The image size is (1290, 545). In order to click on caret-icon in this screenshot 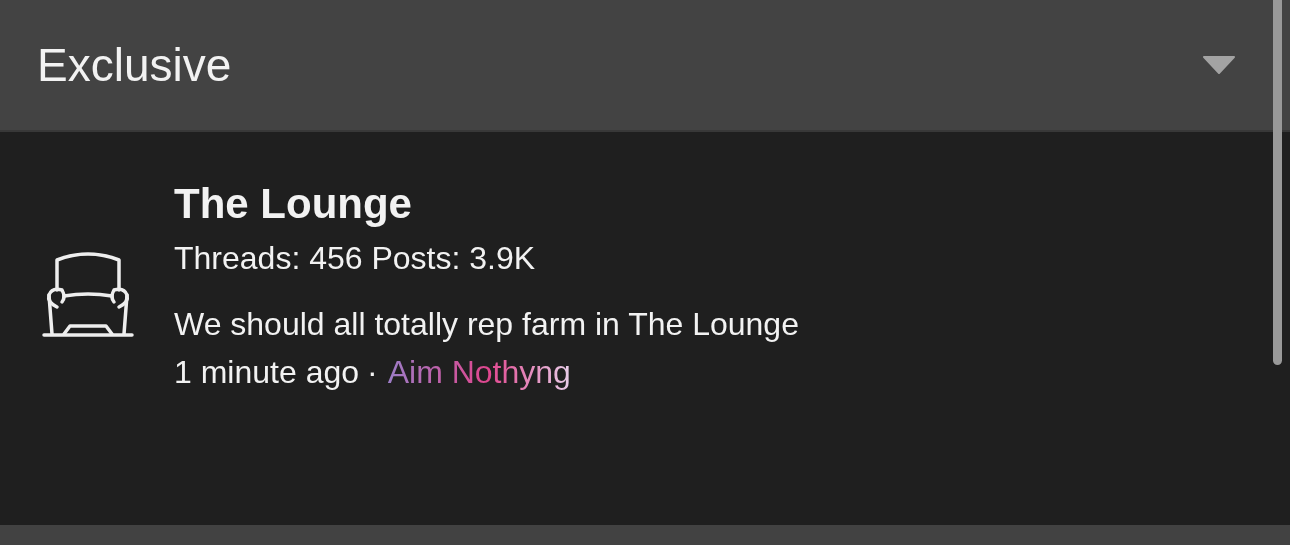, I will do `click(1219, 65)`.